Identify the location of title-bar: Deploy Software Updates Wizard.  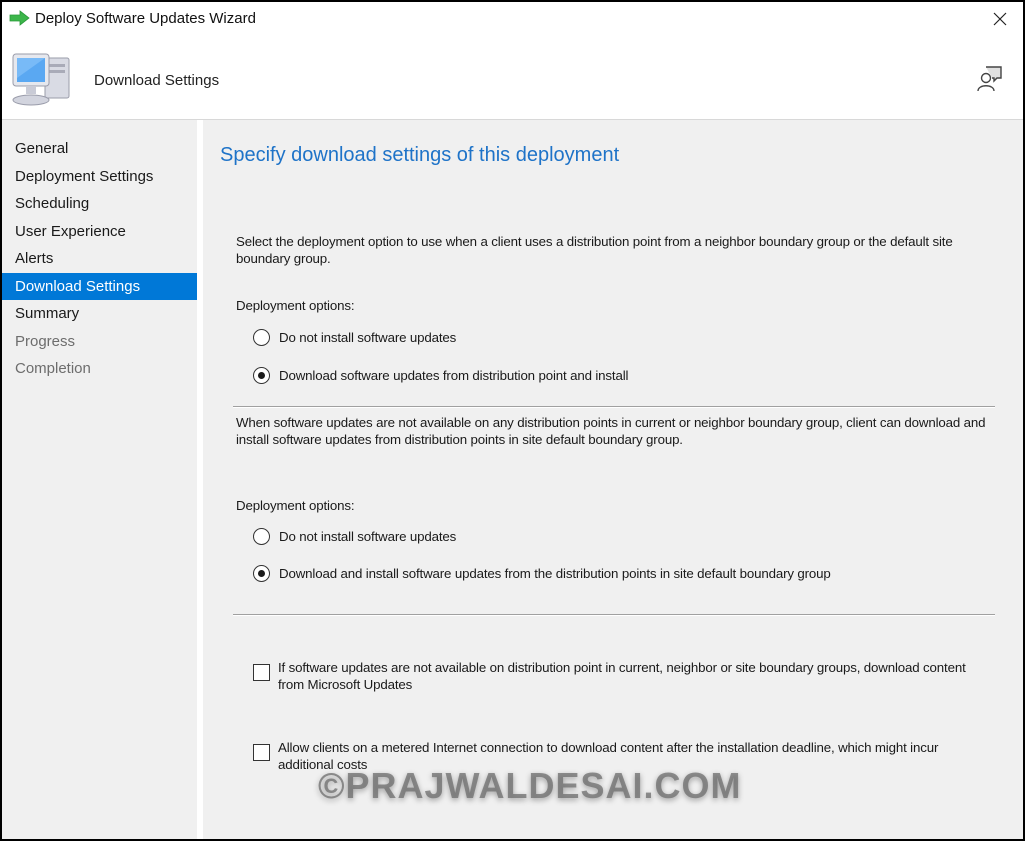
(512, 19).